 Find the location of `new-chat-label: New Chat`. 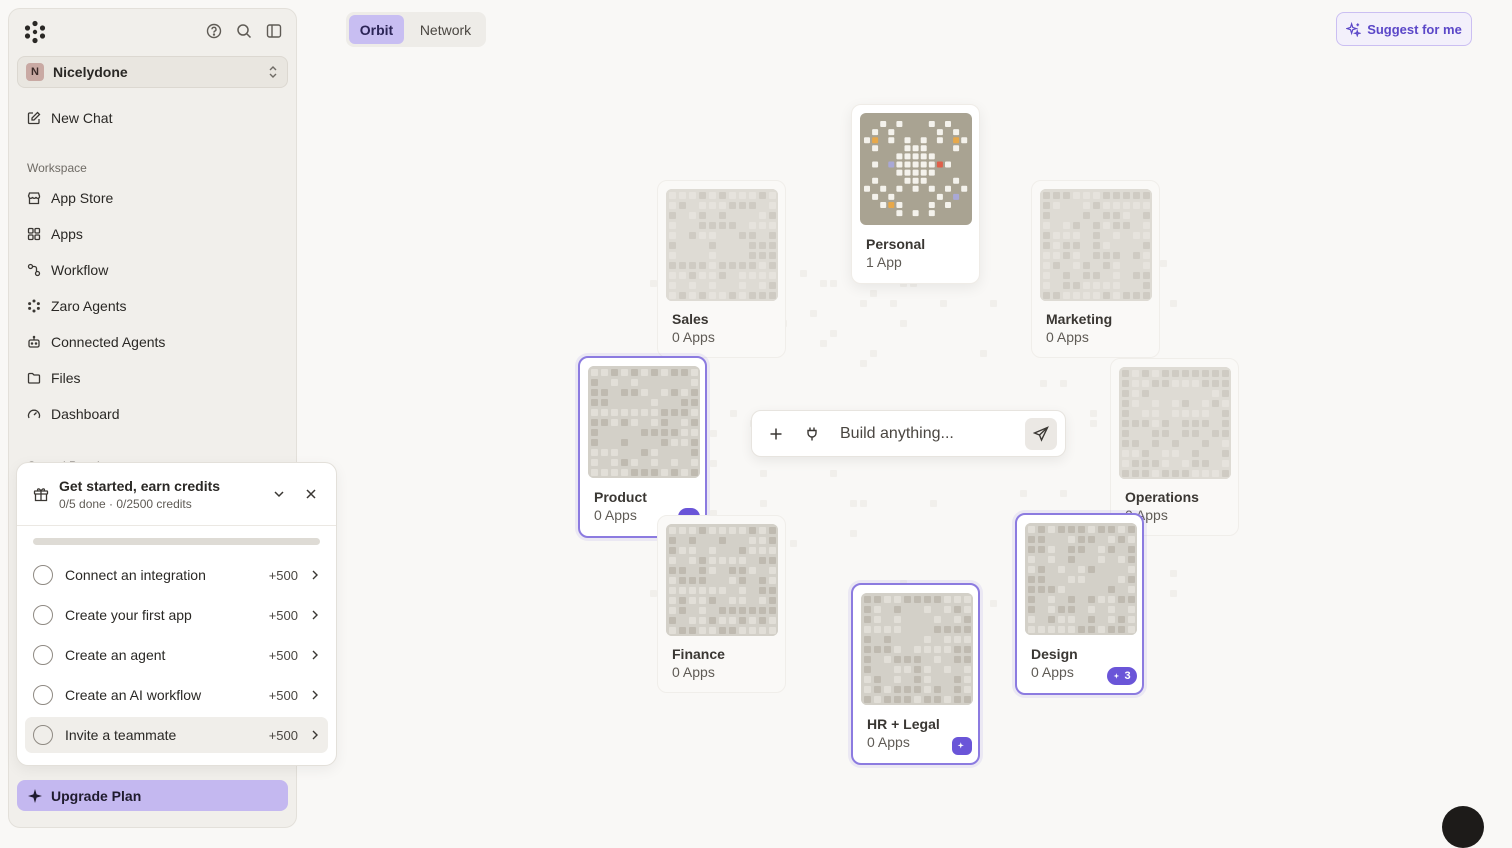

new-chat-label: New Chat is located at coordinates (82, 118).